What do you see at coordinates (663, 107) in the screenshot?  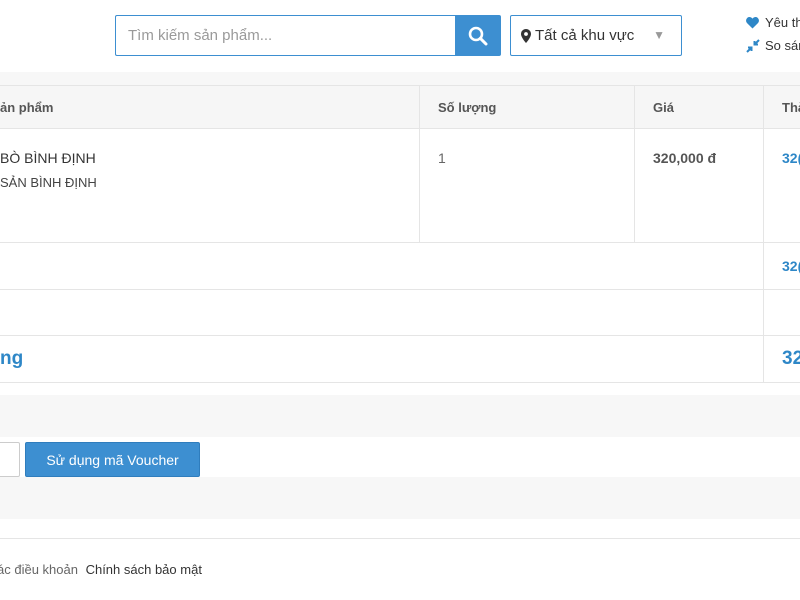 I see `column-price: Giá` at bounding box center [663, 107].